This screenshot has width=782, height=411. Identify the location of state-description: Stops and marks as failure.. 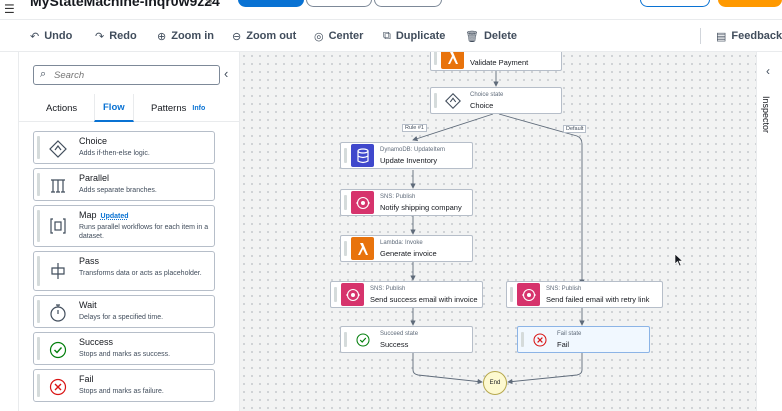
(121, 391).